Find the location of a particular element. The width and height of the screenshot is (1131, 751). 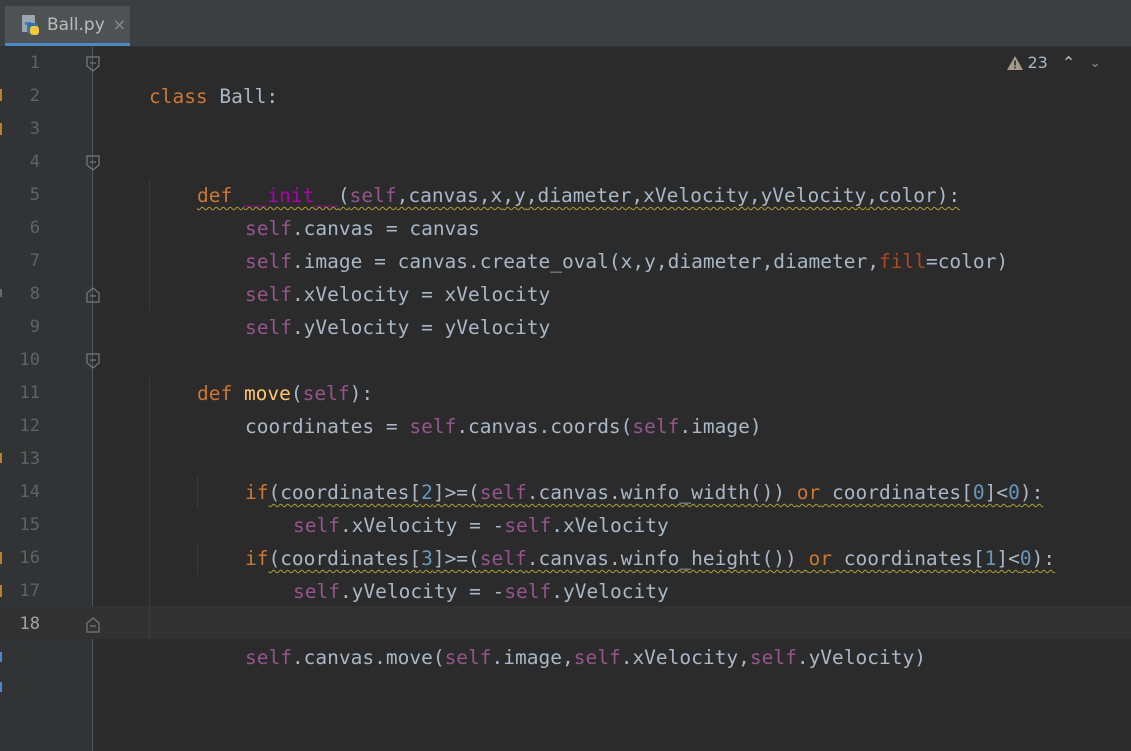

statement: .canvas.coords( is located at coordinates (544, 426).